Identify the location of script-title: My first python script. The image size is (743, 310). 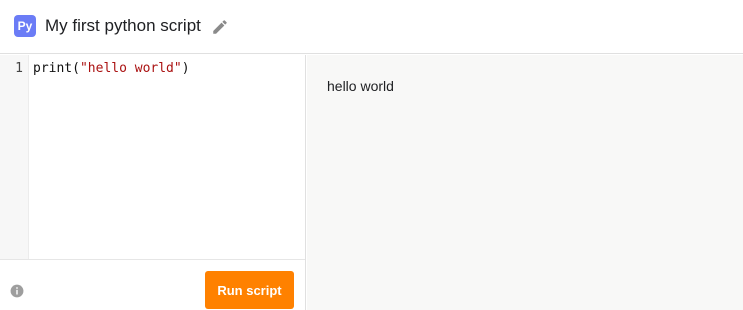
(123, 26).